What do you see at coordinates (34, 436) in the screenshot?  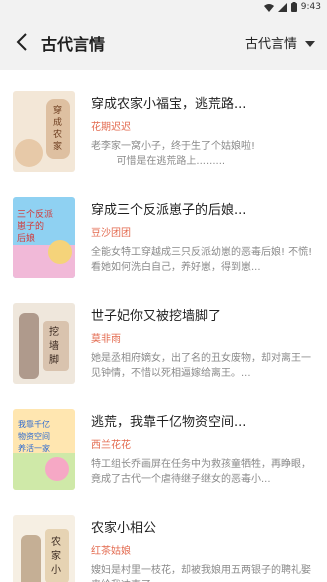 I see `svg-text: 物资空间` at bounding box center [34, 436].